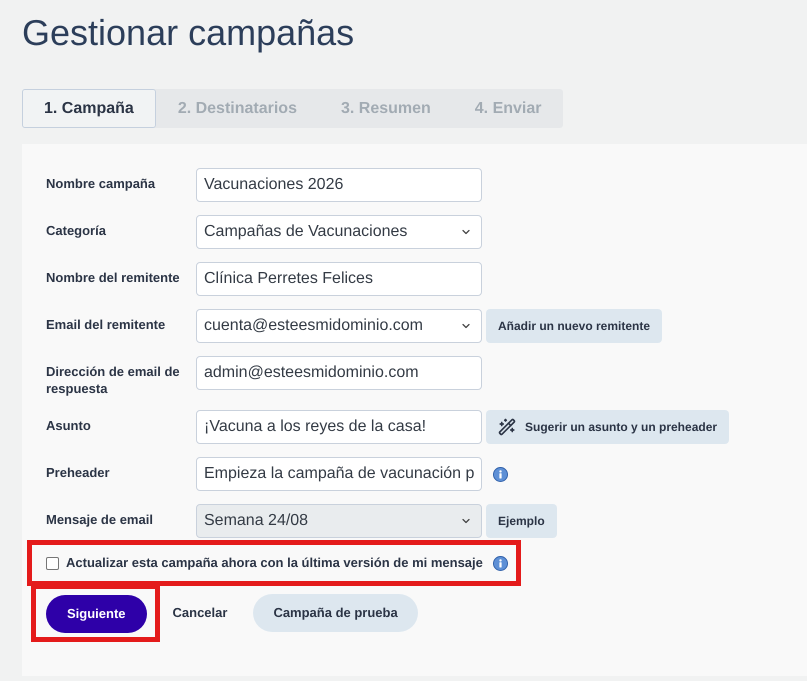  I want to click on magic-wand-icon, so click(507, 427).